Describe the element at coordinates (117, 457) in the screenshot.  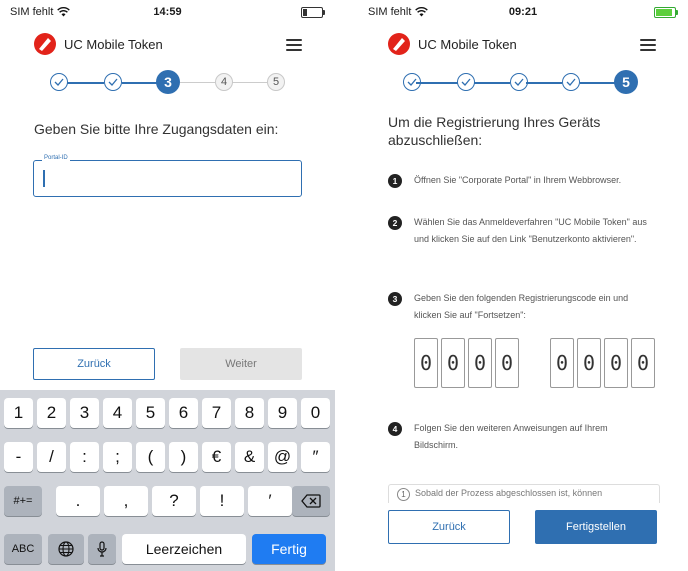
I see `key-semicolon: ;` at that location.